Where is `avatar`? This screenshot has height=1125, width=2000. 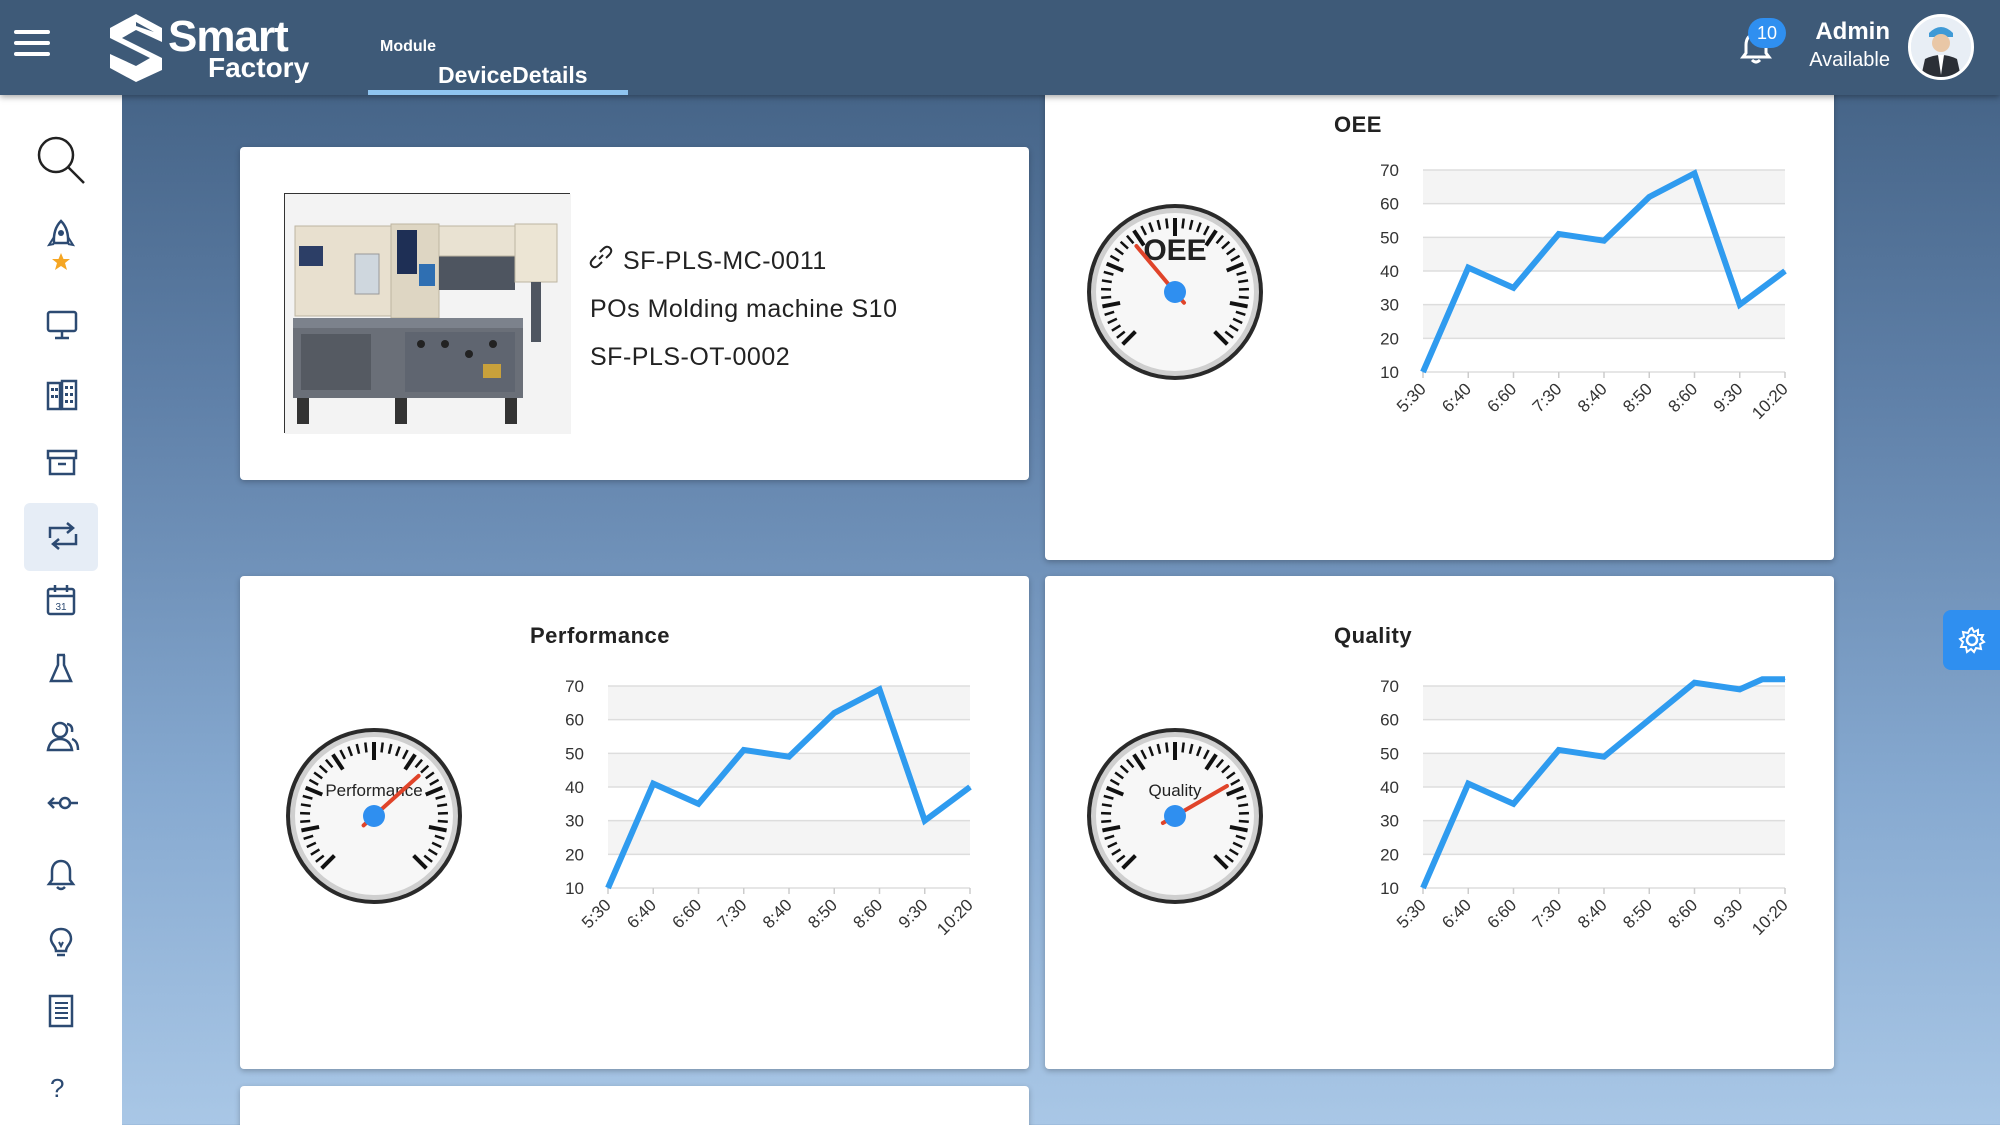 avatar is located at coordinates (1941, 47).